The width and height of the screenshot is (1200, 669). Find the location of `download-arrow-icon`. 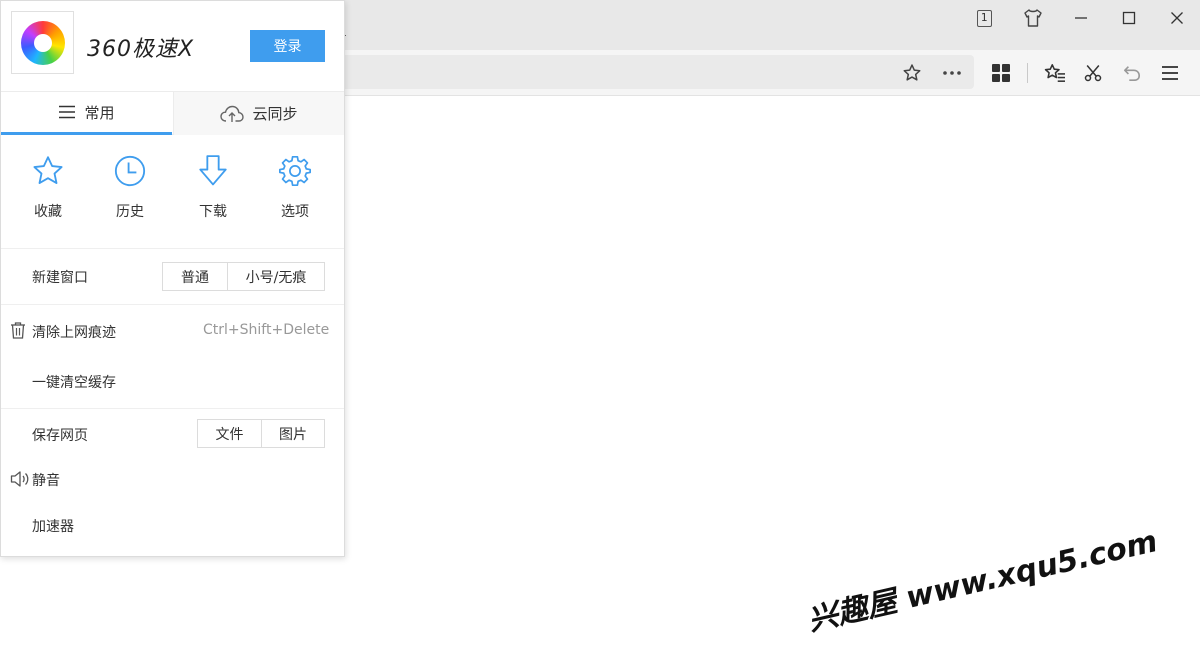

download-arrow-icon is located at coordinates (213, 170).